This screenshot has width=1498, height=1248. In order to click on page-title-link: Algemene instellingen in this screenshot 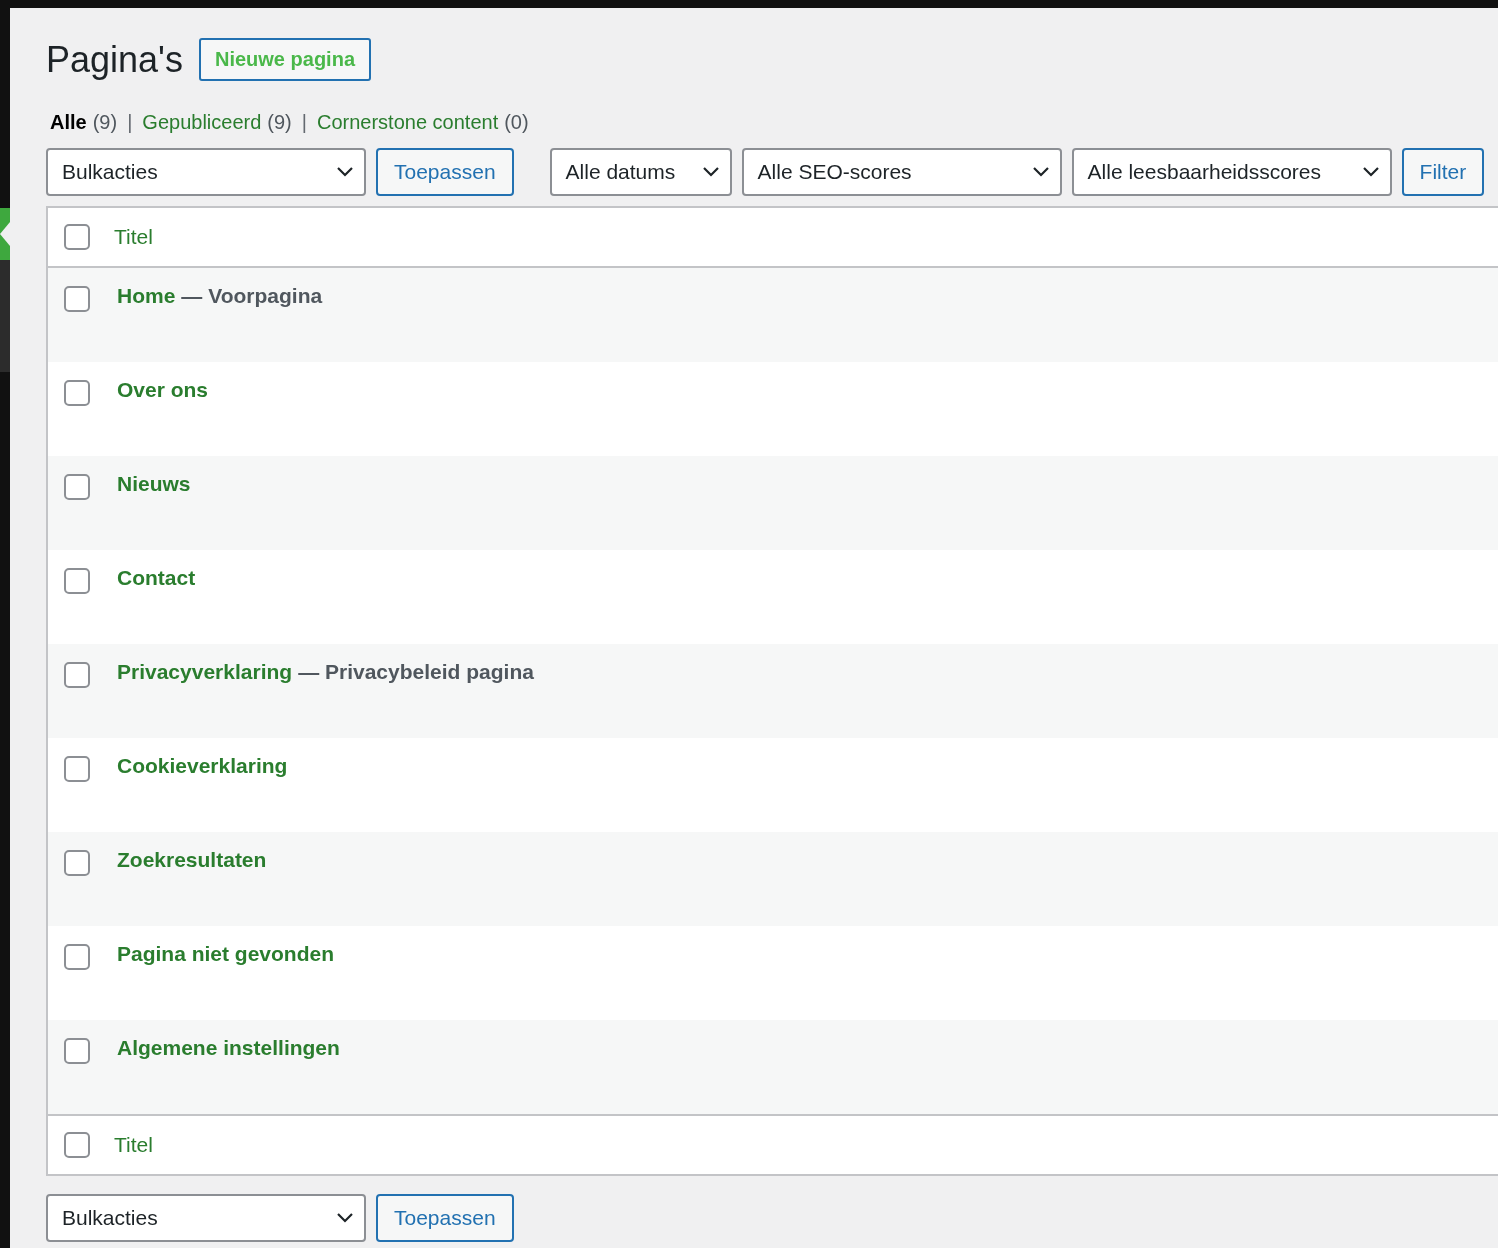, I will do `click(228, 1048)`.